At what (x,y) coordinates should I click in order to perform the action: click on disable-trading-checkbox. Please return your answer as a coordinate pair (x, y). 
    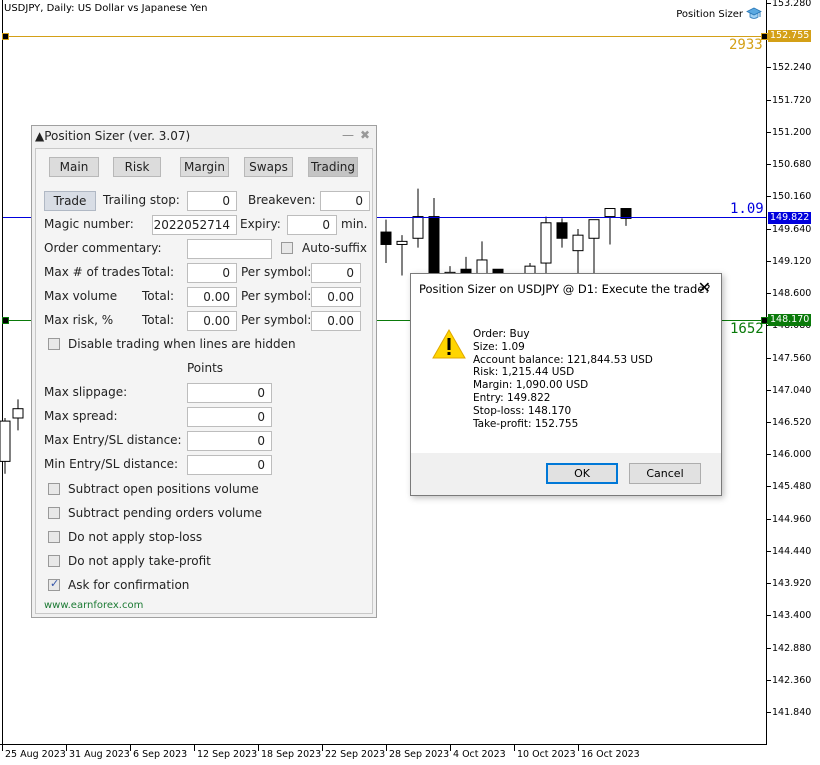
    Looking at the image, I should click on (54, 344).